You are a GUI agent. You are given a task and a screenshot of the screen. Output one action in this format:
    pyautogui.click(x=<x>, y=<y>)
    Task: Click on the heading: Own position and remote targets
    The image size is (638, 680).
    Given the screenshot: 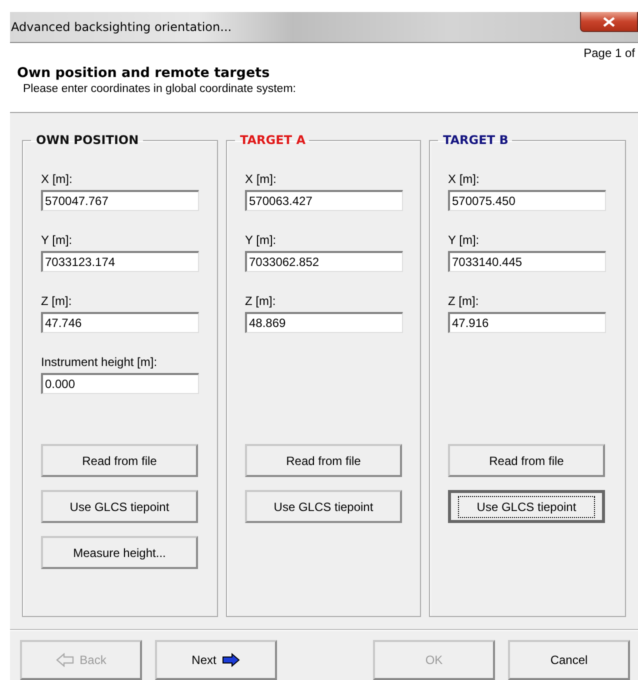 What is the action you would take?
    pyautogui.click(x=143, y=72)
    